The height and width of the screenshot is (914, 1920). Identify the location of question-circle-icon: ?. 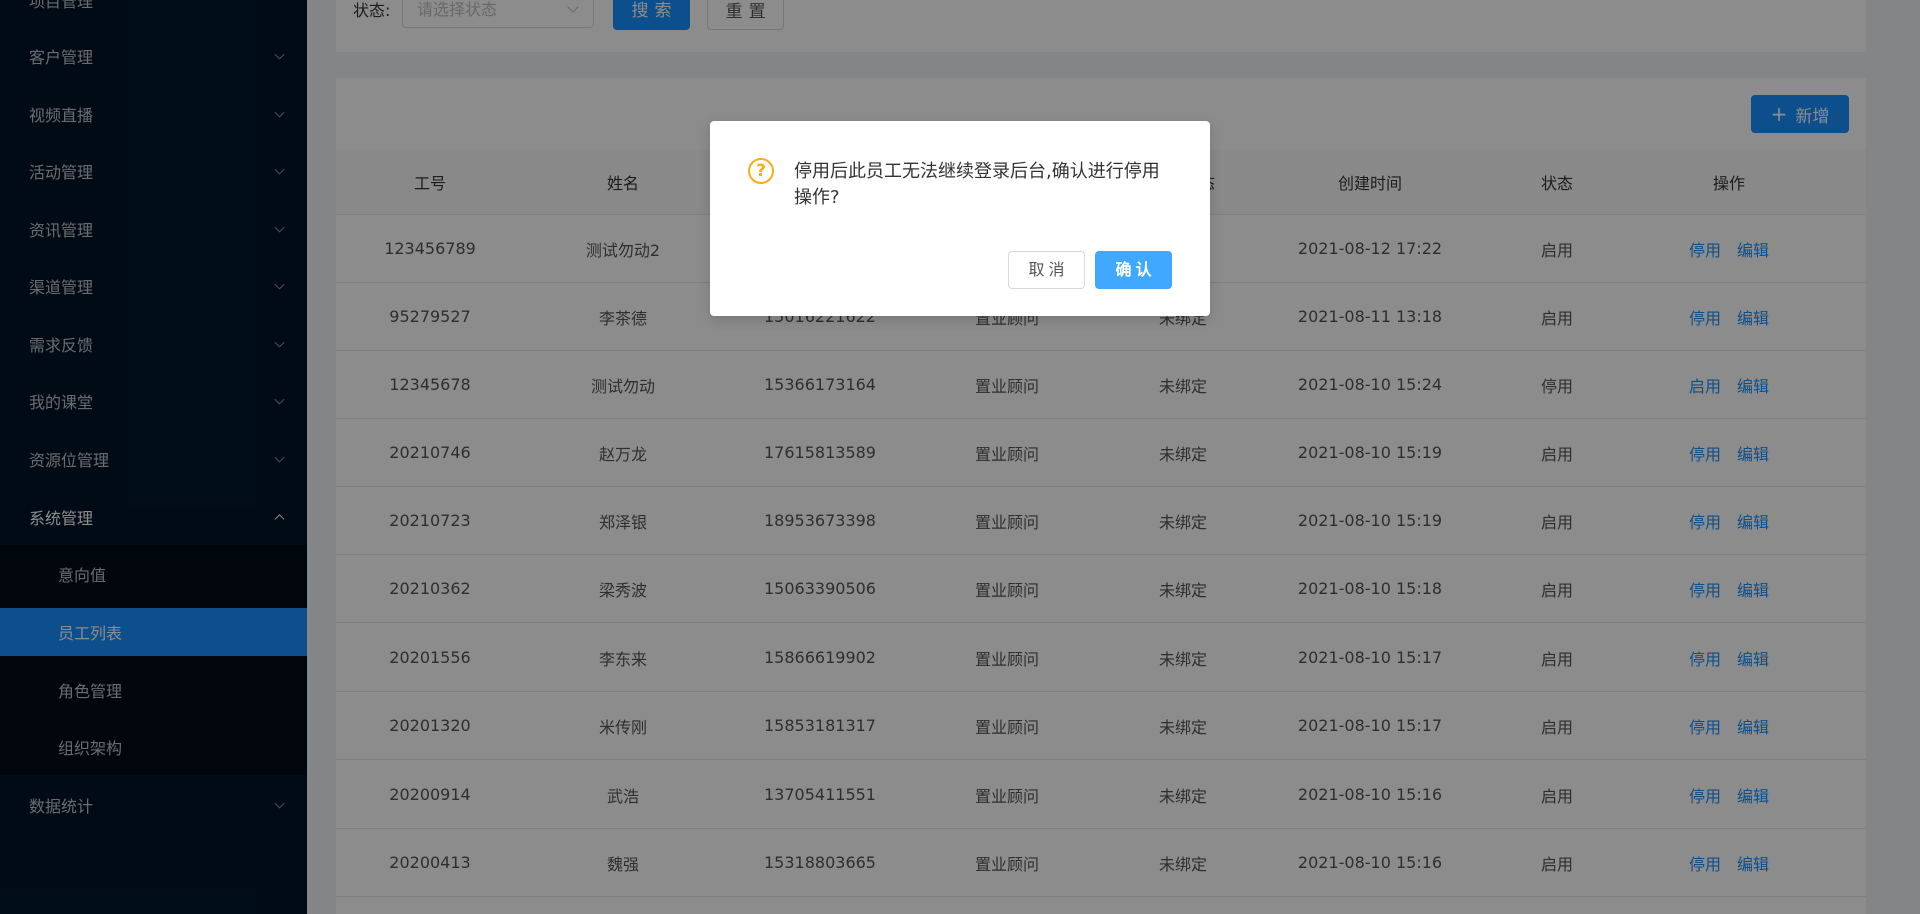
(761, 171).